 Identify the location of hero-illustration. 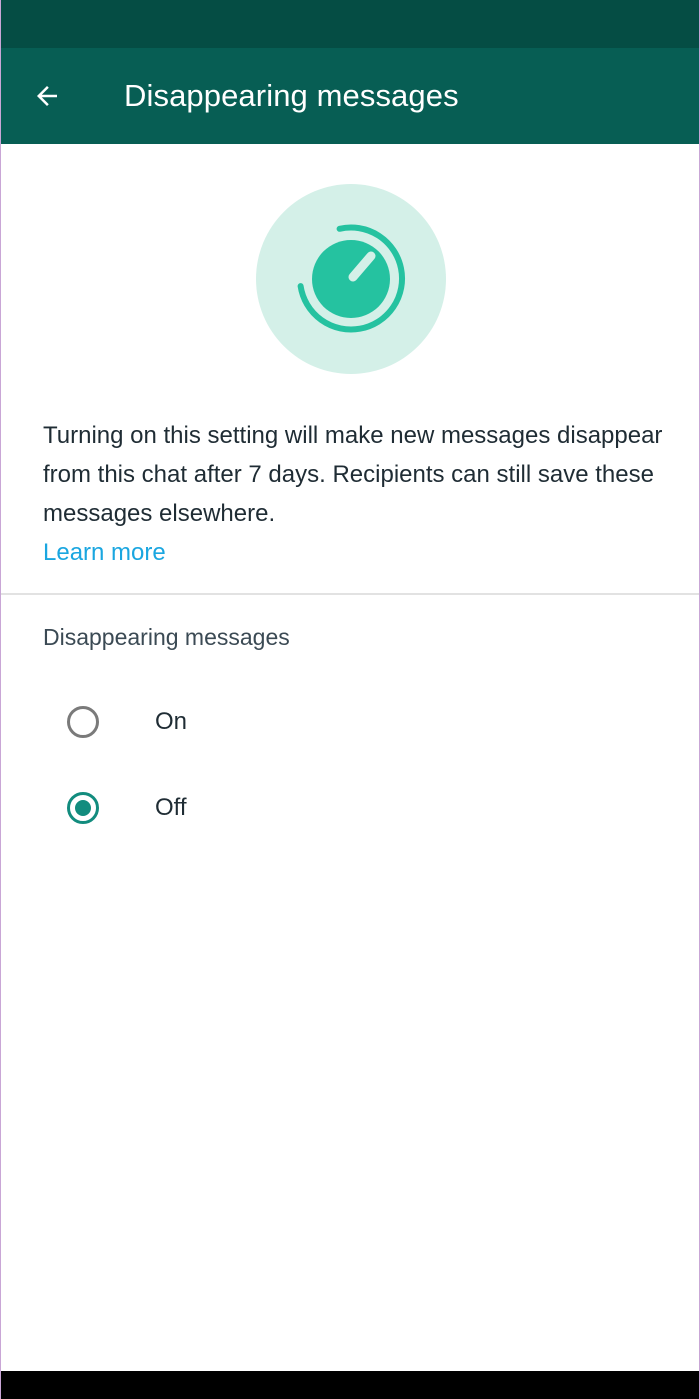
(351, 279).